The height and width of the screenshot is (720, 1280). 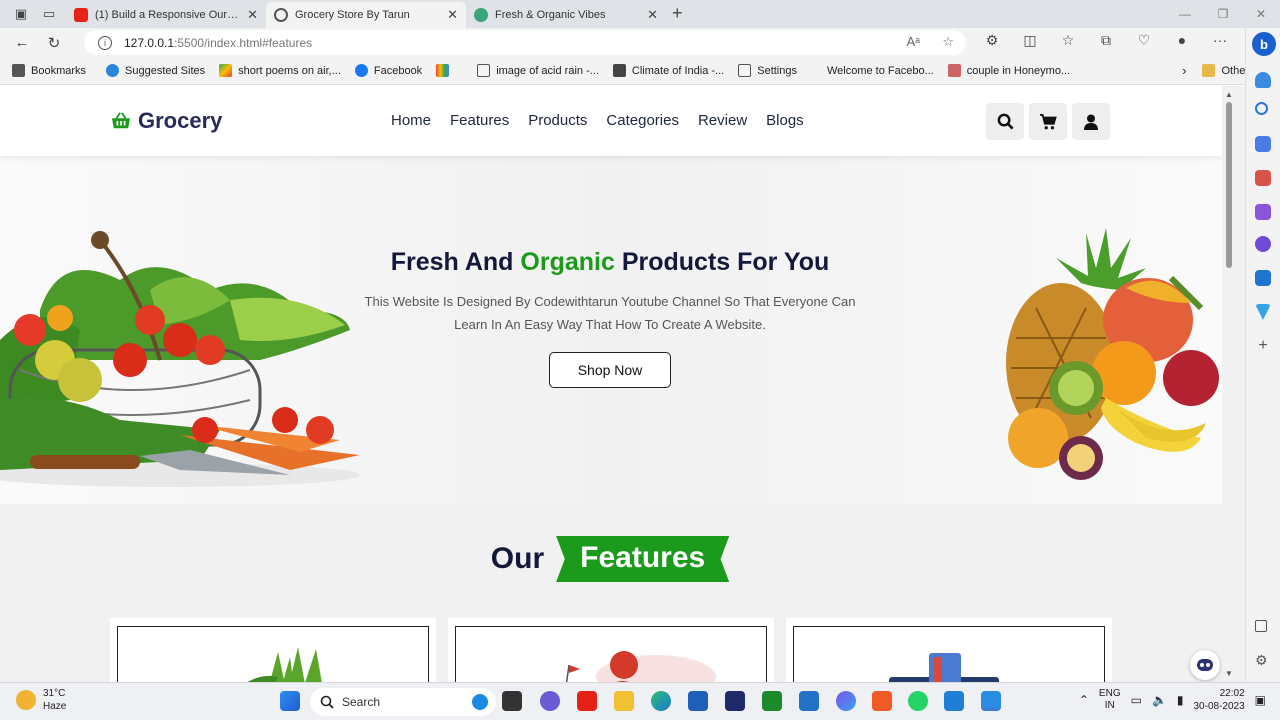 I want to click on whatsapp-icon, so click(x=918, y=701).